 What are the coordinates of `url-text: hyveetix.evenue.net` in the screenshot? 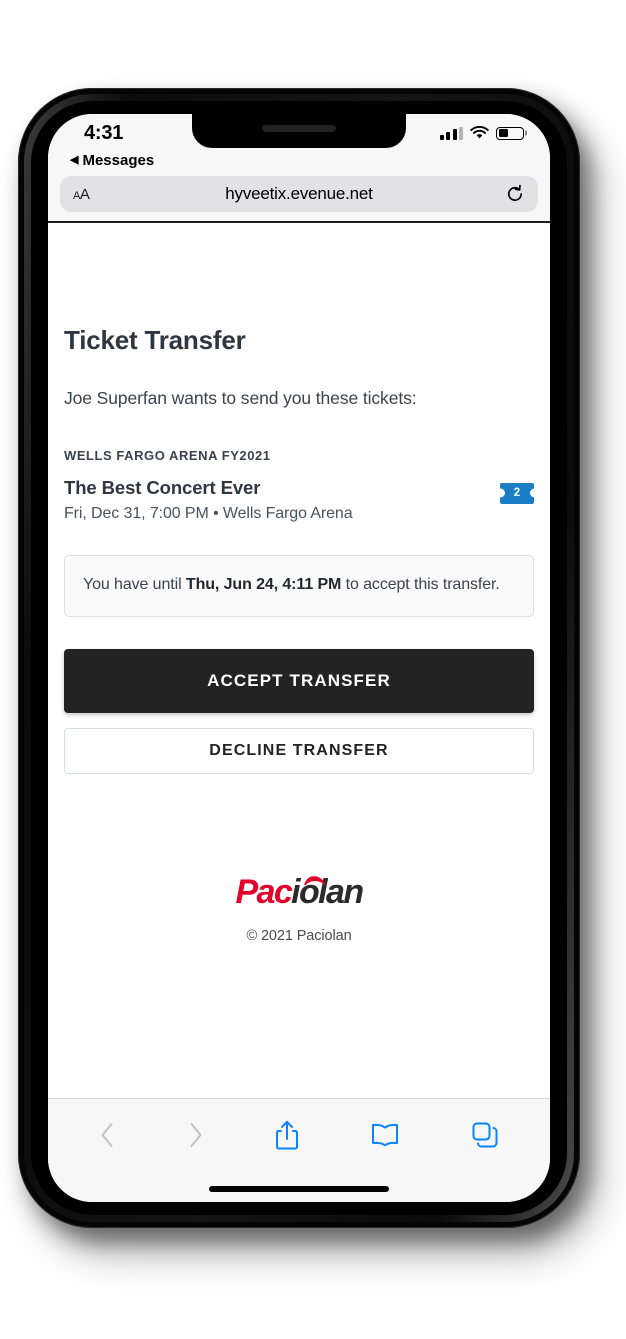 It's located at (299, 193).